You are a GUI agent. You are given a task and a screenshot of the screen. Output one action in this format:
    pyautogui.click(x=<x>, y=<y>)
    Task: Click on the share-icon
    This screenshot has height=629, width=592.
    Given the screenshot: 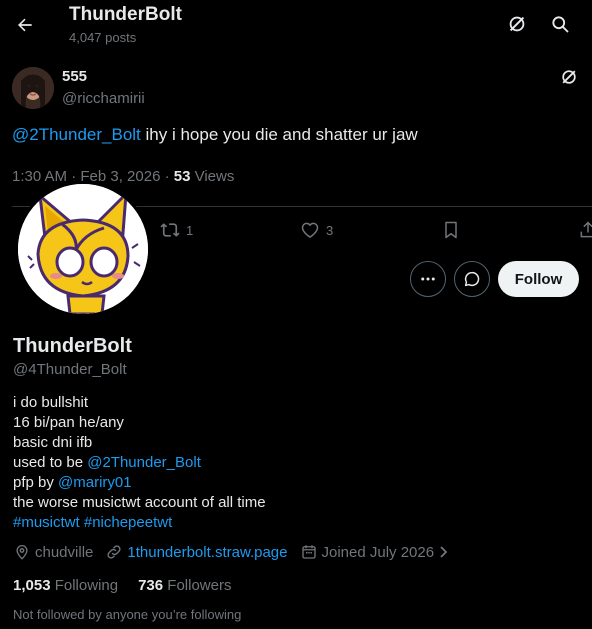 What is the action you would take?
    pyautogui.click(x=586, y=229)
    